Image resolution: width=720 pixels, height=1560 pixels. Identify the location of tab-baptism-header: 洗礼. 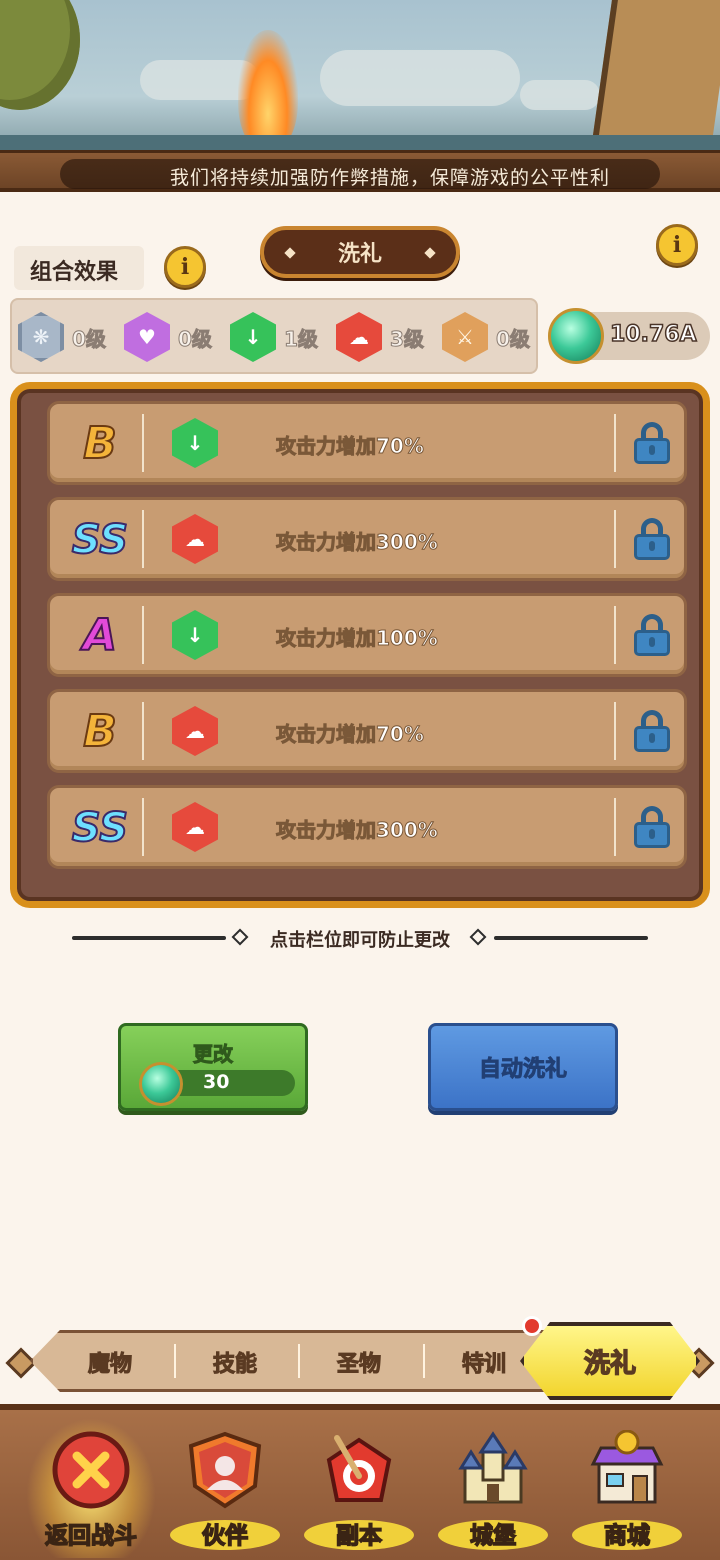
(360, 252).